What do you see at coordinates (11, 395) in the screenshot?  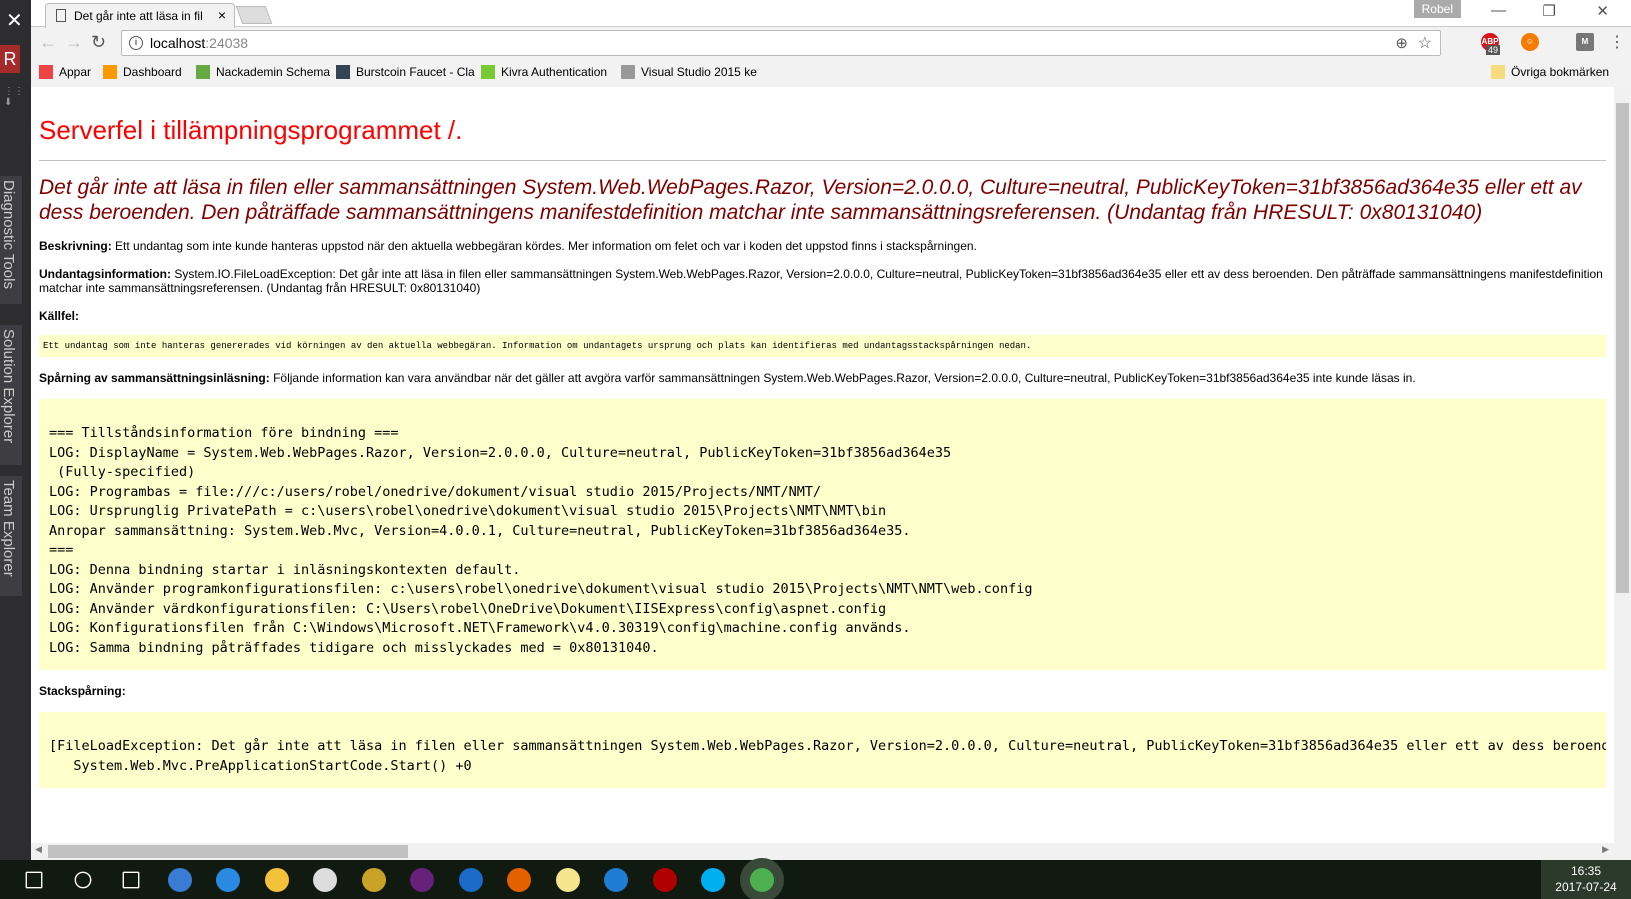 I see `panel-solution-explorer: Solution Explorer` at bounding box center [11, 395].